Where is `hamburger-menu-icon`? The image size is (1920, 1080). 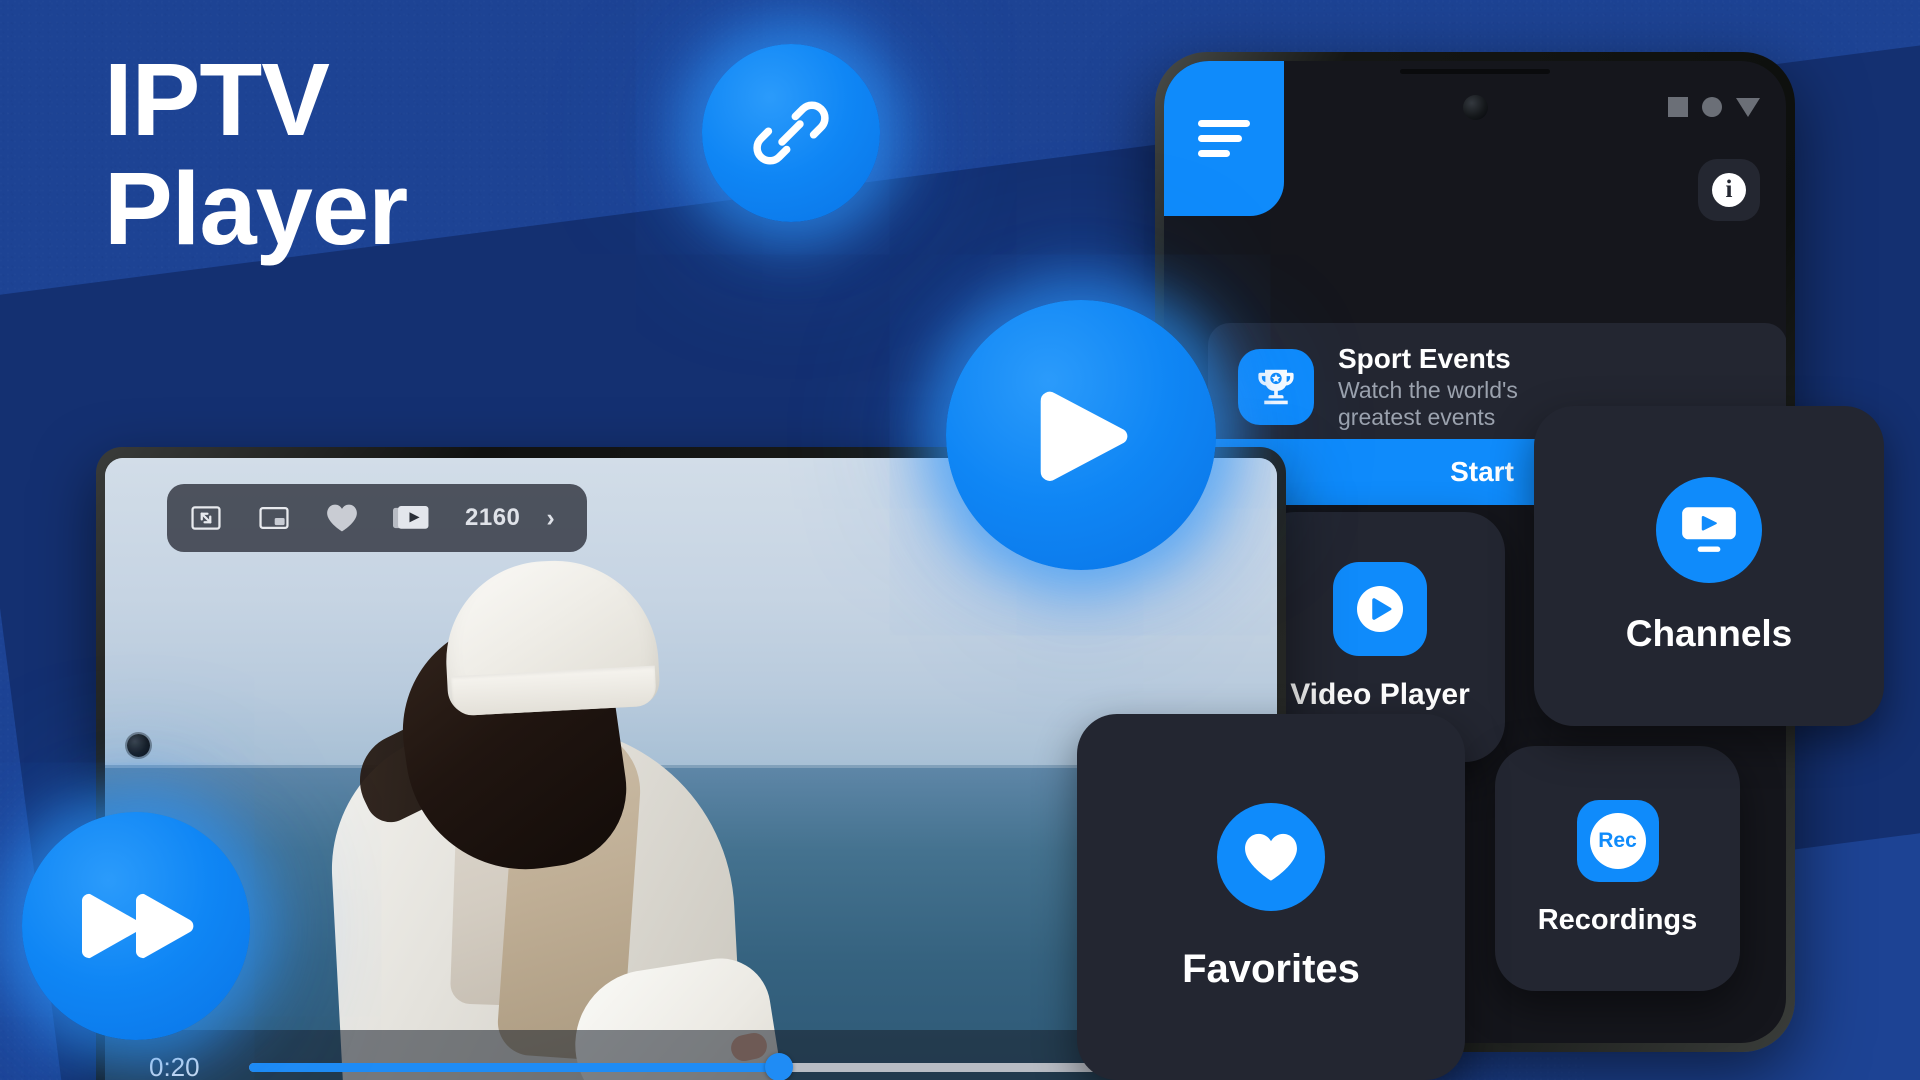 hamburger-menu-icon is located at coordinates (1224, 138).